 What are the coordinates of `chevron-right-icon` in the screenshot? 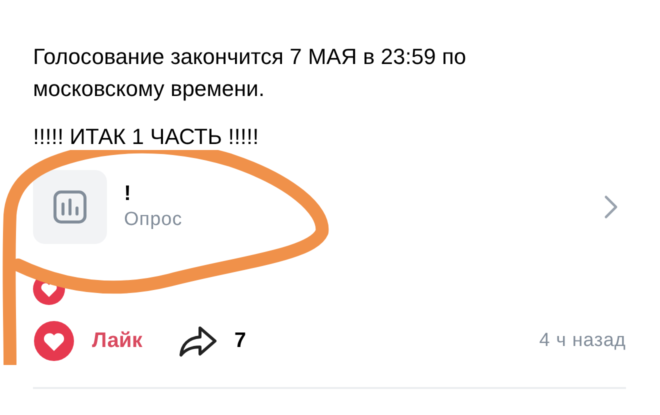 It's located at (611, 207).